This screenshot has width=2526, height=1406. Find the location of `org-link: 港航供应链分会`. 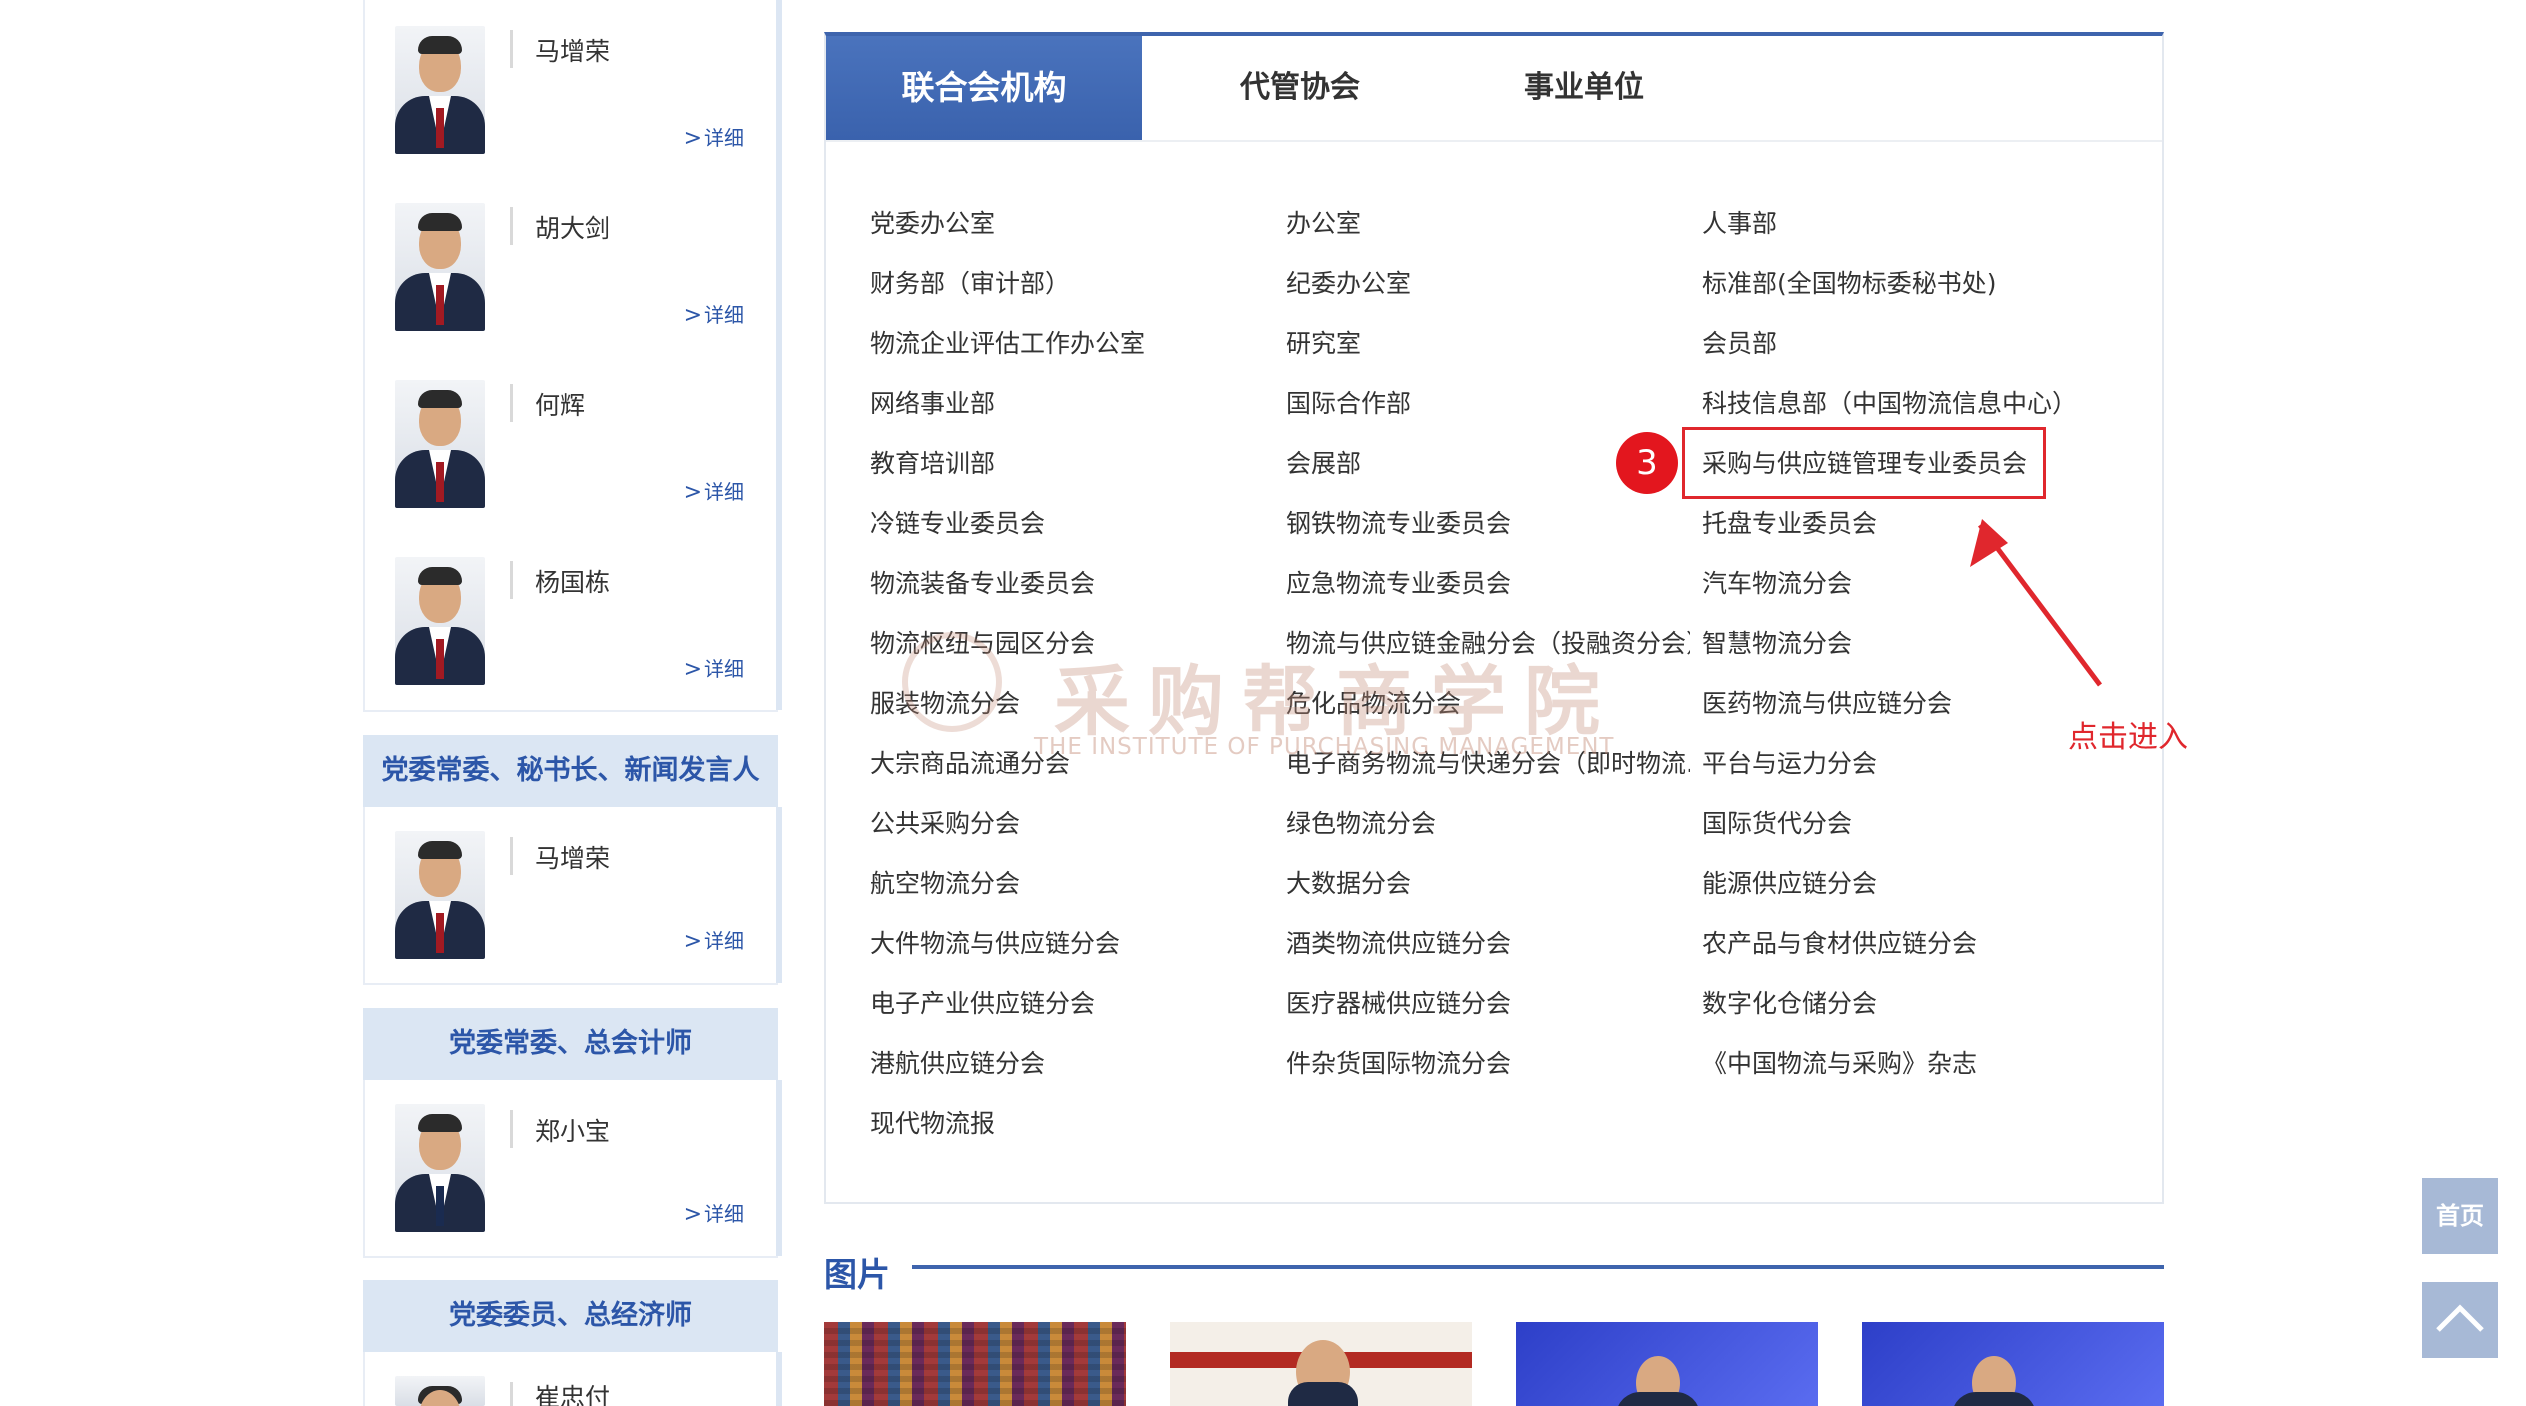

org-link: 港航供应链分会 is located at coordinates (957, 1062).